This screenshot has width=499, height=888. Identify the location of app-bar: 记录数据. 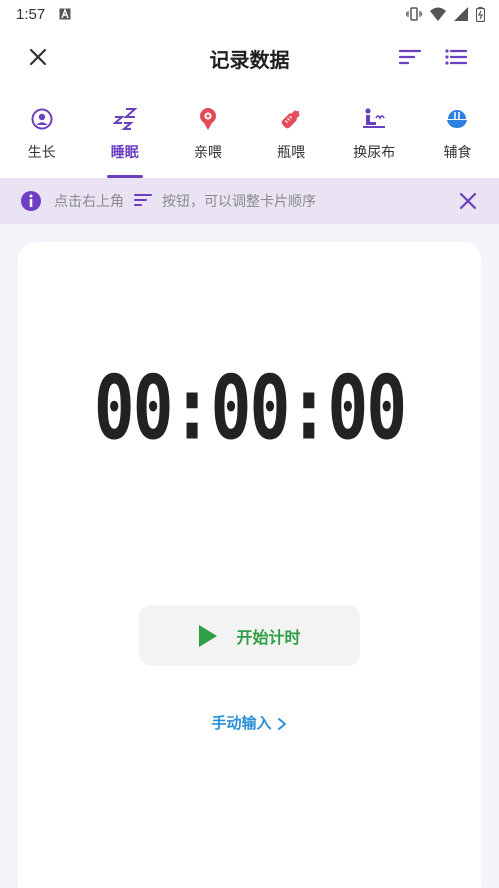
(249, 59).